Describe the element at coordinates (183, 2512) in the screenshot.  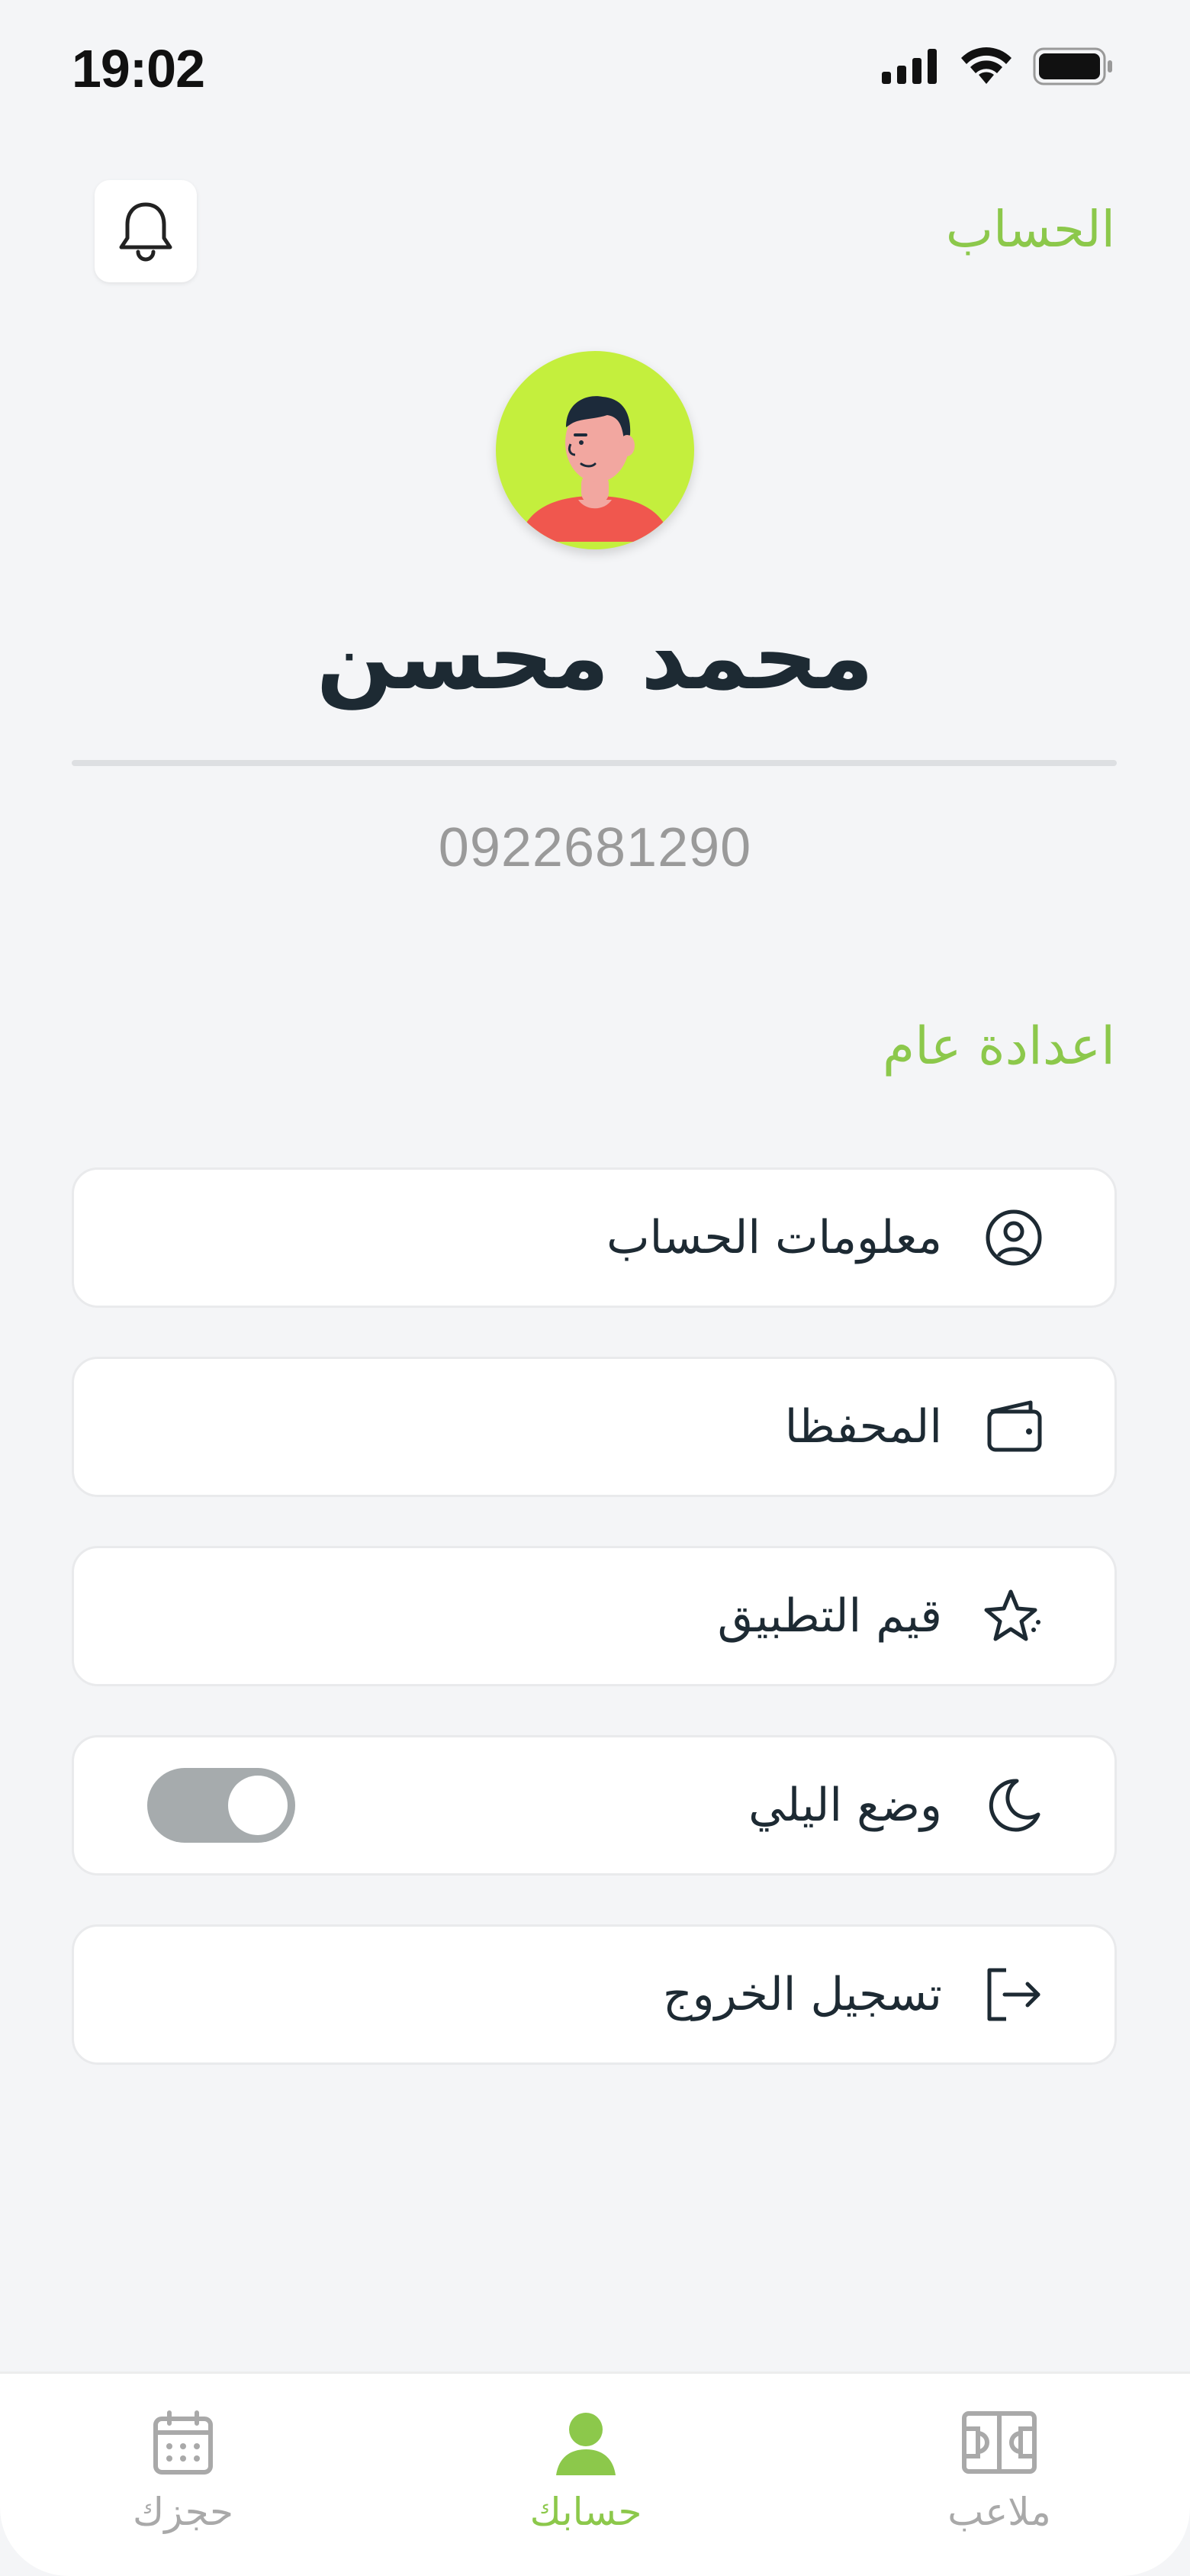
I see `nav-label: حجزك` at that location.